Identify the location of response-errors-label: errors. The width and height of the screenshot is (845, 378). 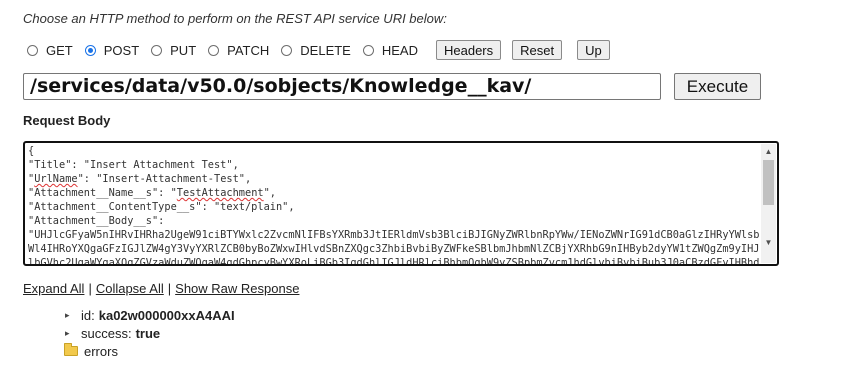
(101, 351).